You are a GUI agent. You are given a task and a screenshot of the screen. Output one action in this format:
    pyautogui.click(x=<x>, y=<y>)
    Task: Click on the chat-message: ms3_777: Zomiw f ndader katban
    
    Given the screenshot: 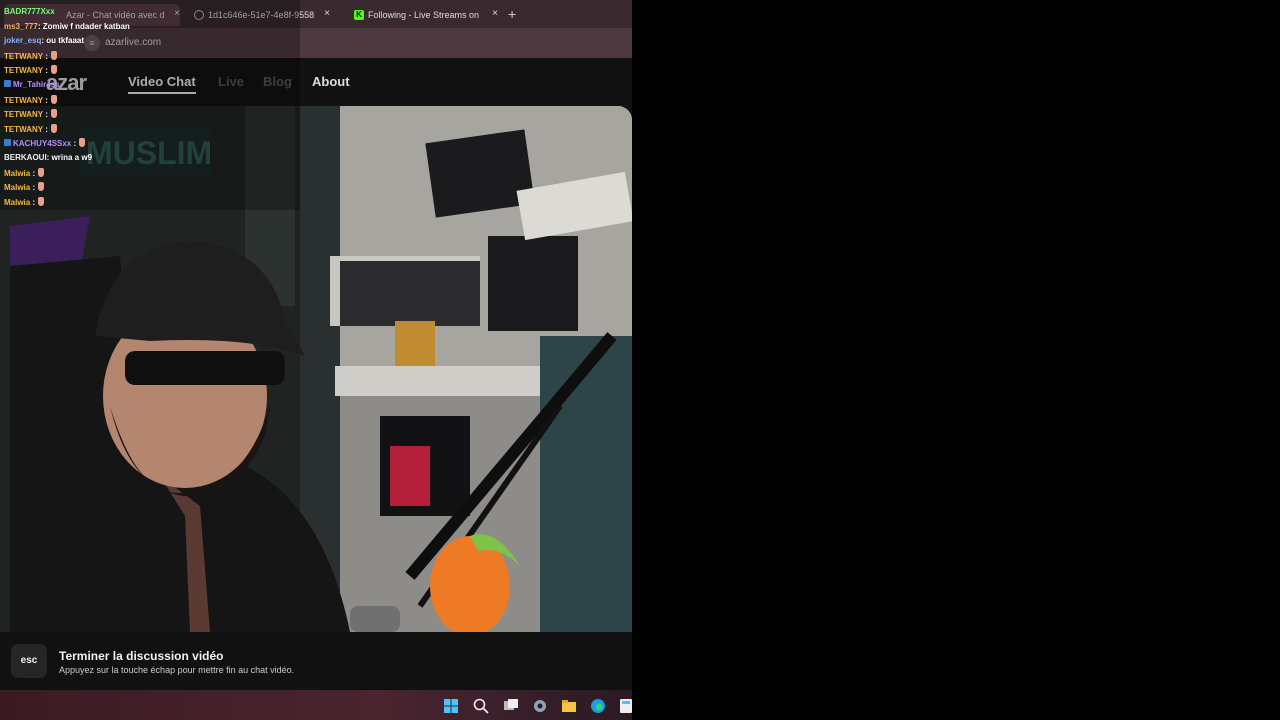 What is the action you would take?
    pyautogui.click(x=67, y=27)
    